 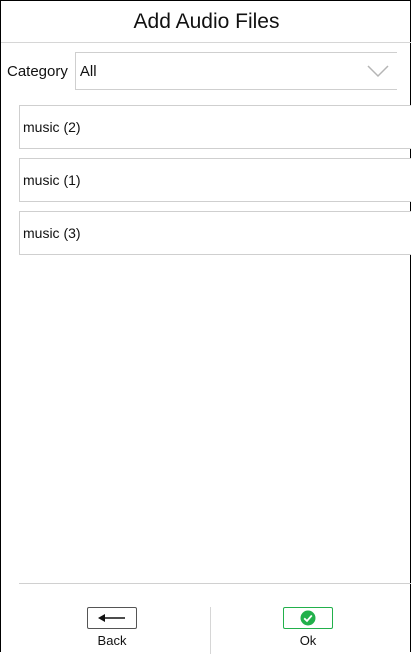 What do you see at coordinates (215, 233) in the screenshot?
I see `list-item: music (3)` at bounding box center [215, 233].